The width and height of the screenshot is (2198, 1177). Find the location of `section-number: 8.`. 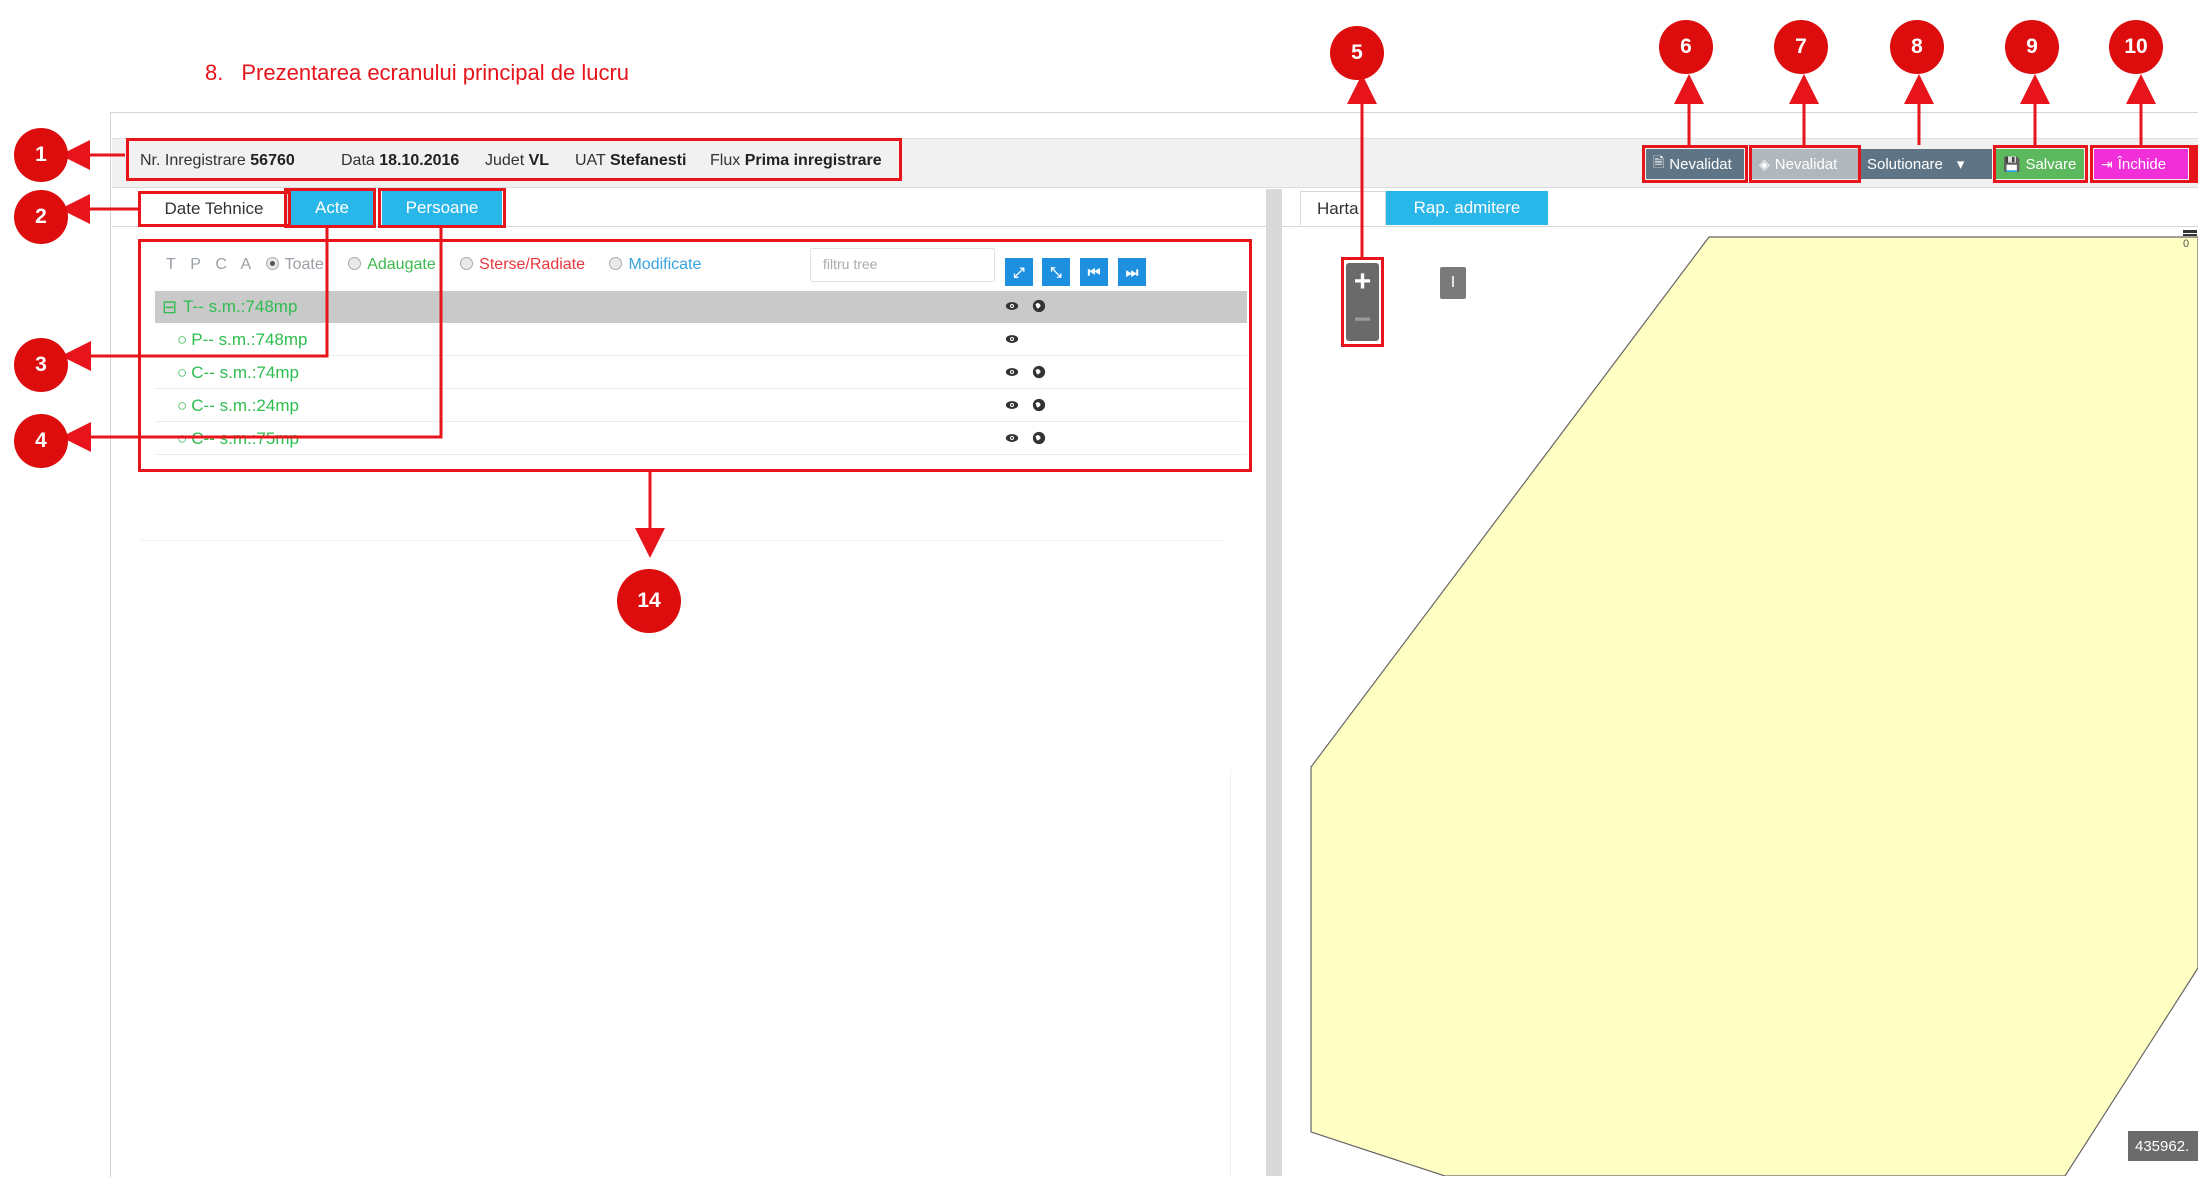

section-number: 8. is located at coordinates (214, 72).